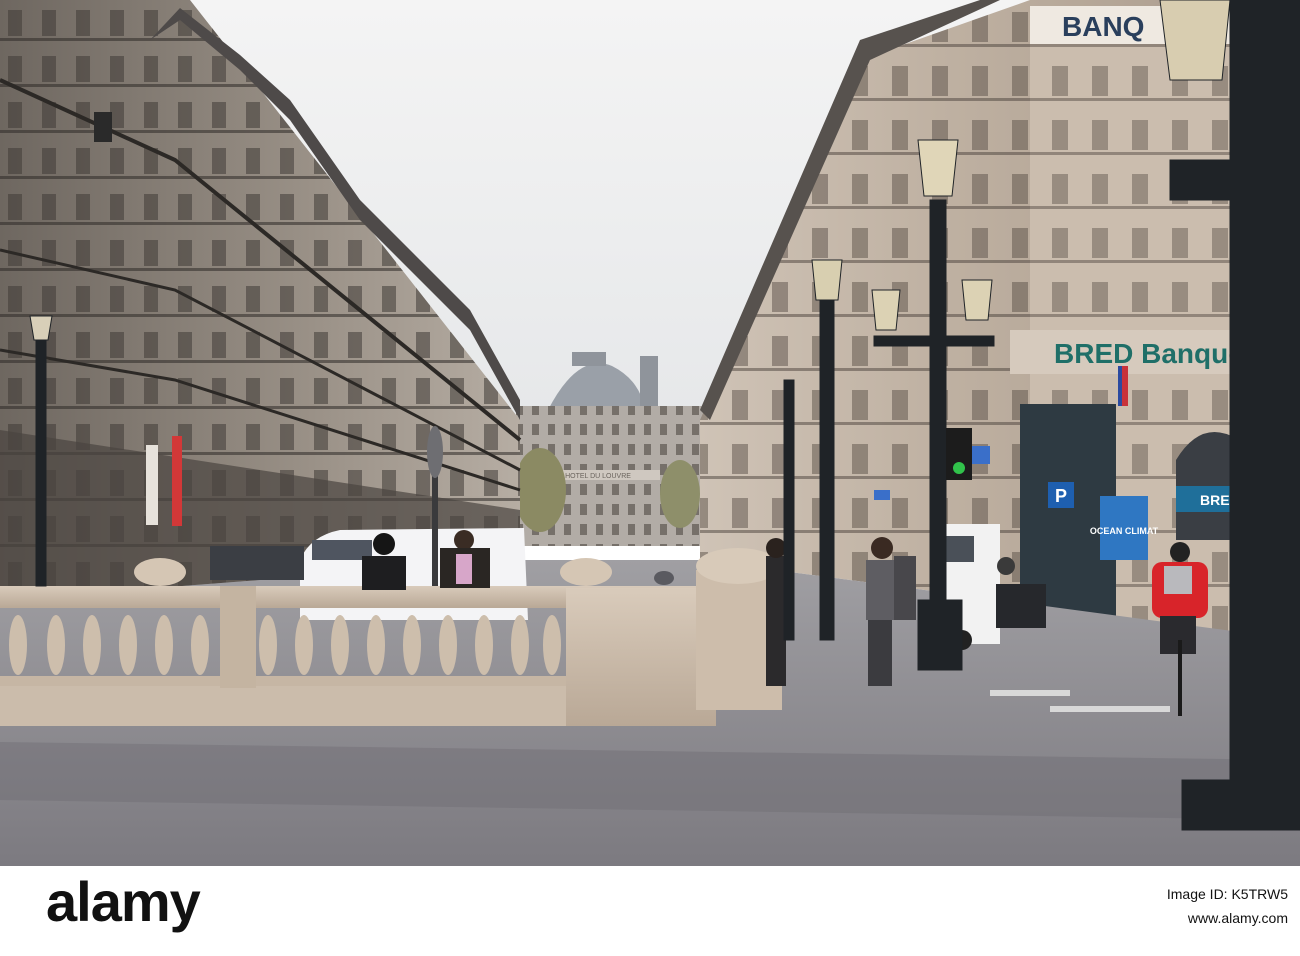 This screenshot has width=1300, height=956. Describe the element at coordinates (1149, 353) in the screenshot. I see `bred-banque-sign: BRED Banque` at that location.